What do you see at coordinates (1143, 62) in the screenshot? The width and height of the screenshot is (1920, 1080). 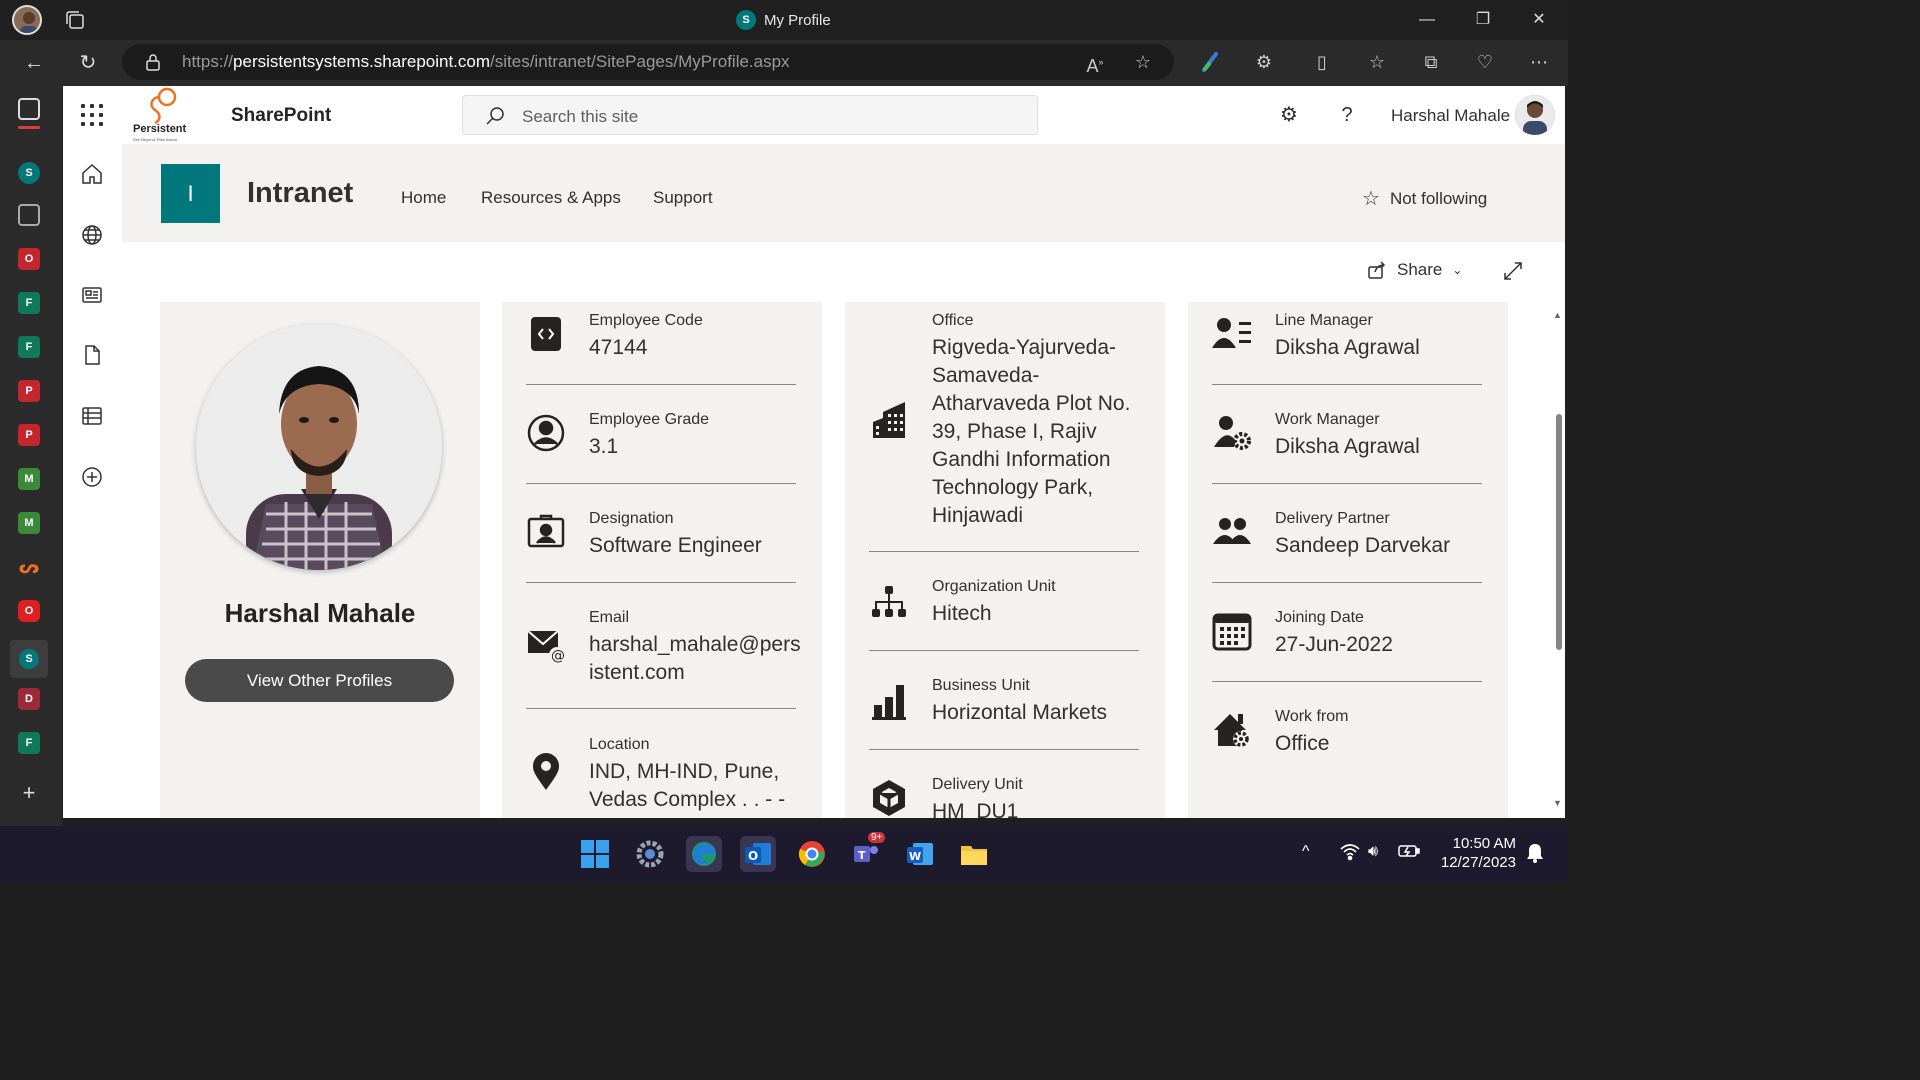 I see `favorite-star-icon: ☆` at bounding box center [1143, 62].